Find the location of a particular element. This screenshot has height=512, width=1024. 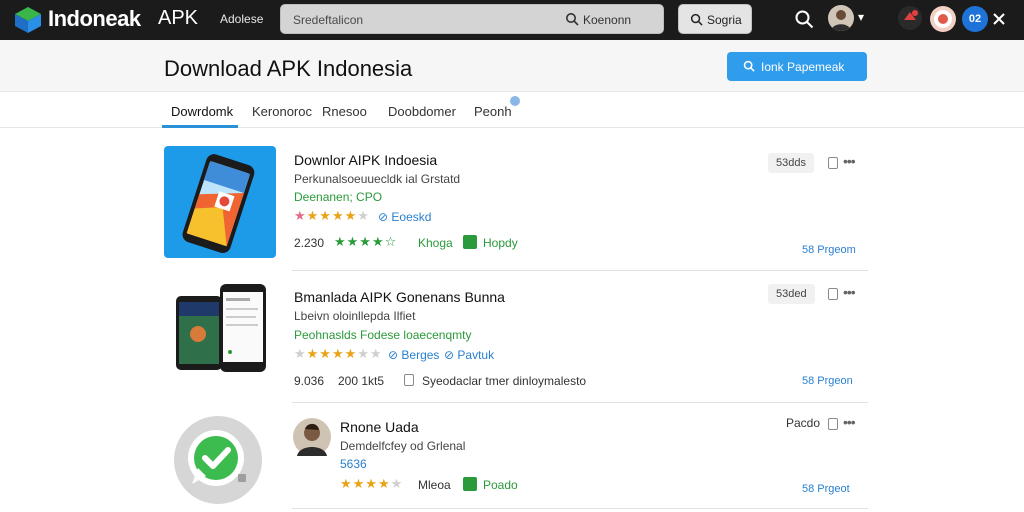

rating-link-secondary: ⊘ Pavtuk is located at coordinates (469, 355).